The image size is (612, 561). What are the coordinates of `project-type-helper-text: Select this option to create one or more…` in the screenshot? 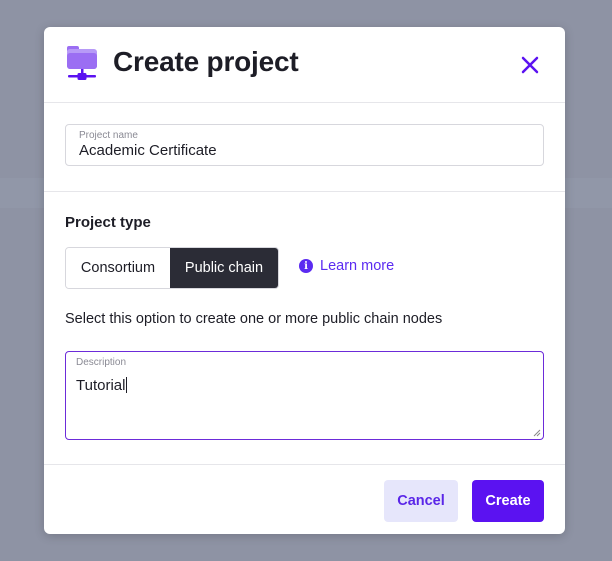 It's located at (254, 319).